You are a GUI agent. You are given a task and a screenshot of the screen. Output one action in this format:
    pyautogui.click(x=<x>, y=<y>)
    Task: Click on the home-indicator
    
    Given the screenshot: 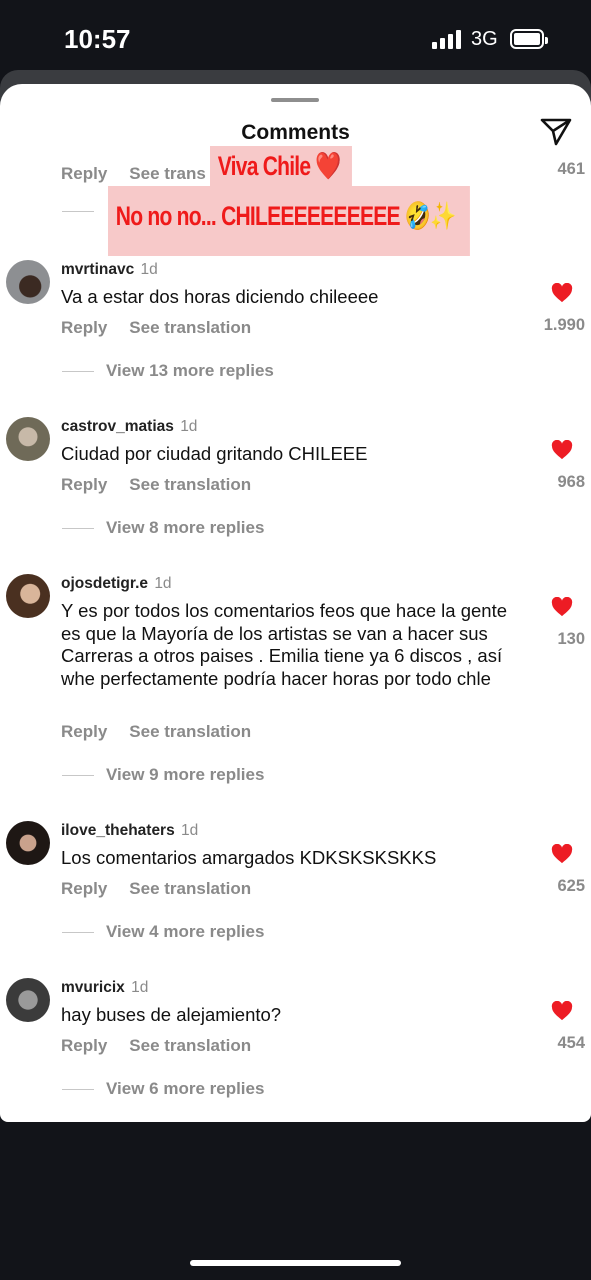 What is the action you would take?
    pyautogui.click(x=295, y=1263)
    